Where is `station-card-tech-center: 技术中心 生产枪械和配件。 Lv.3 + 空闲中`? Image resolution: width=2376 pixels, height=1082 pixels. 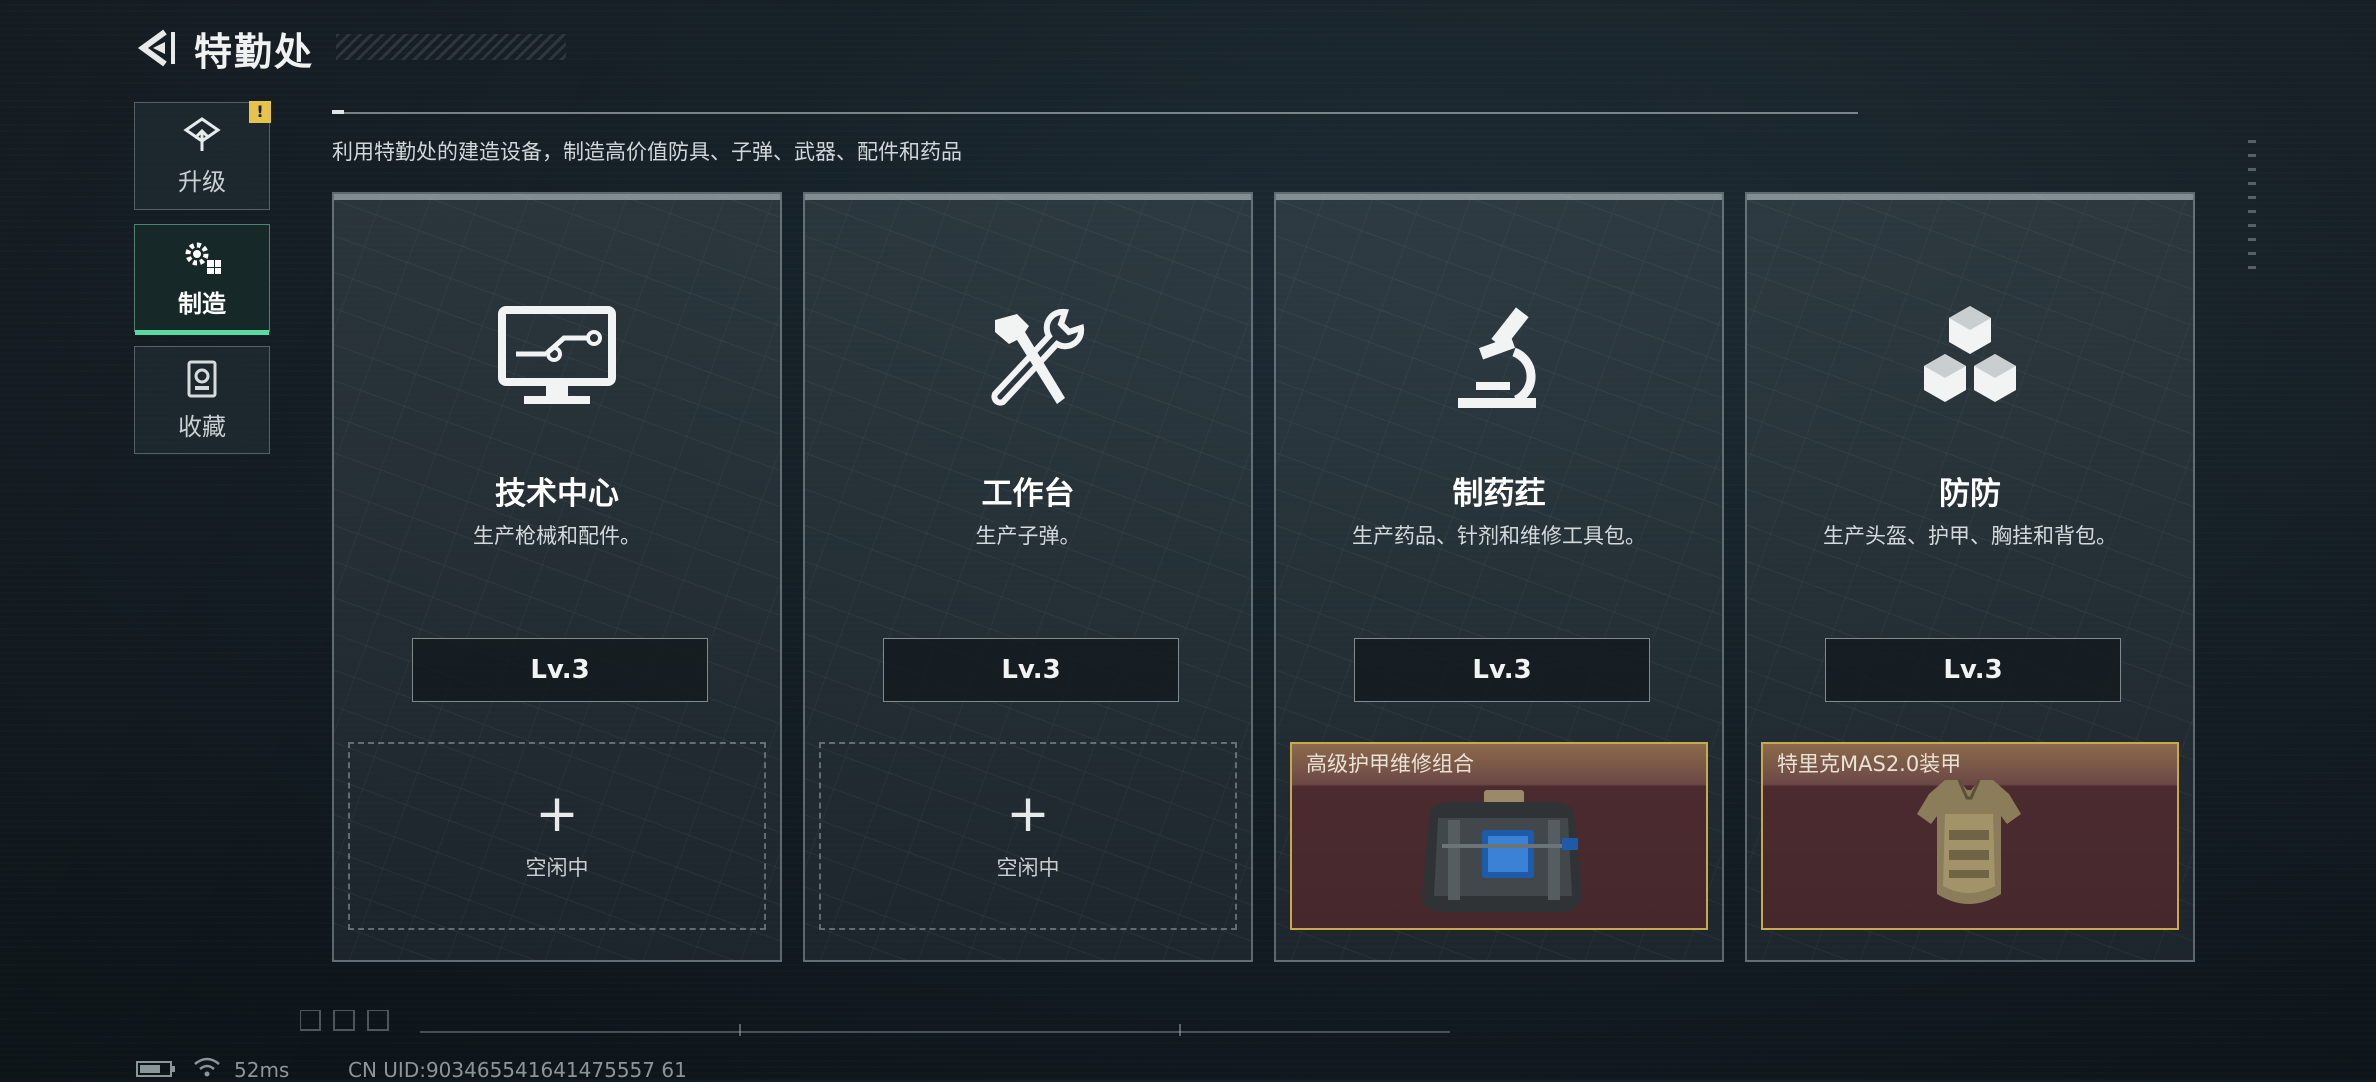 station-card-tech-center: 技术中心 生产枪械和配件。 Lv.3 + 空闲中 is located at coordinates (557, 577).